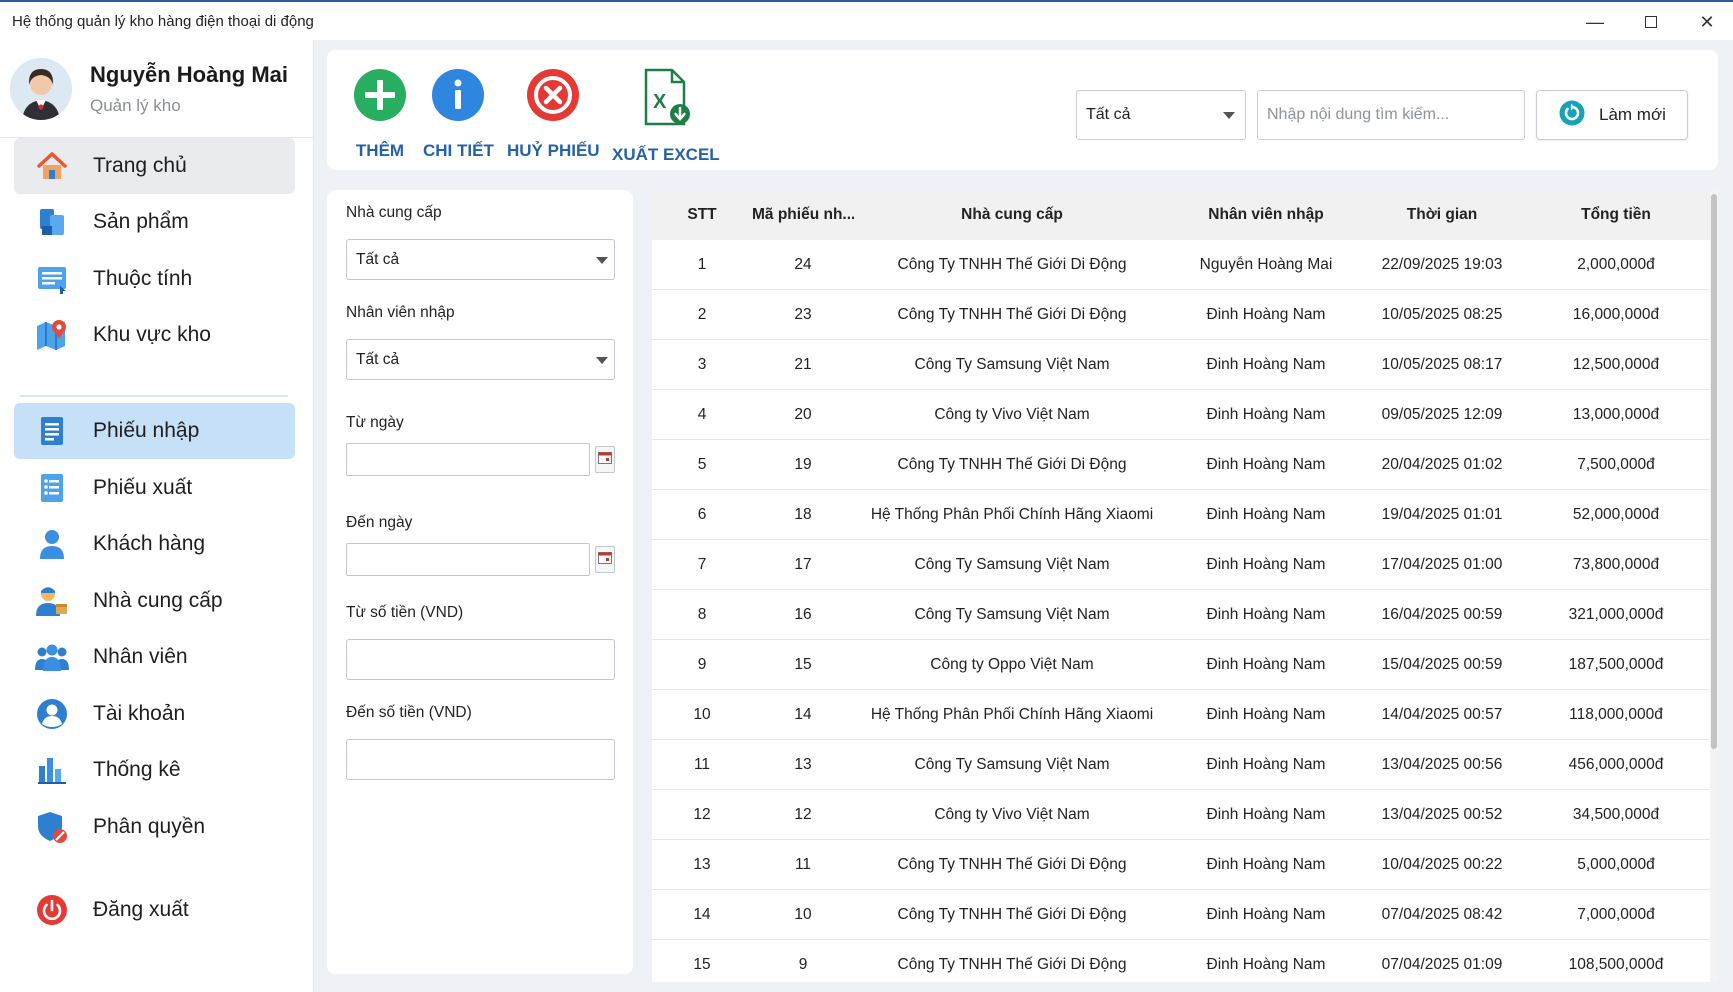  Describe the element at coordinates (803, 764) in the screenshot. I see `cell-receipt-id: 13` at that location.